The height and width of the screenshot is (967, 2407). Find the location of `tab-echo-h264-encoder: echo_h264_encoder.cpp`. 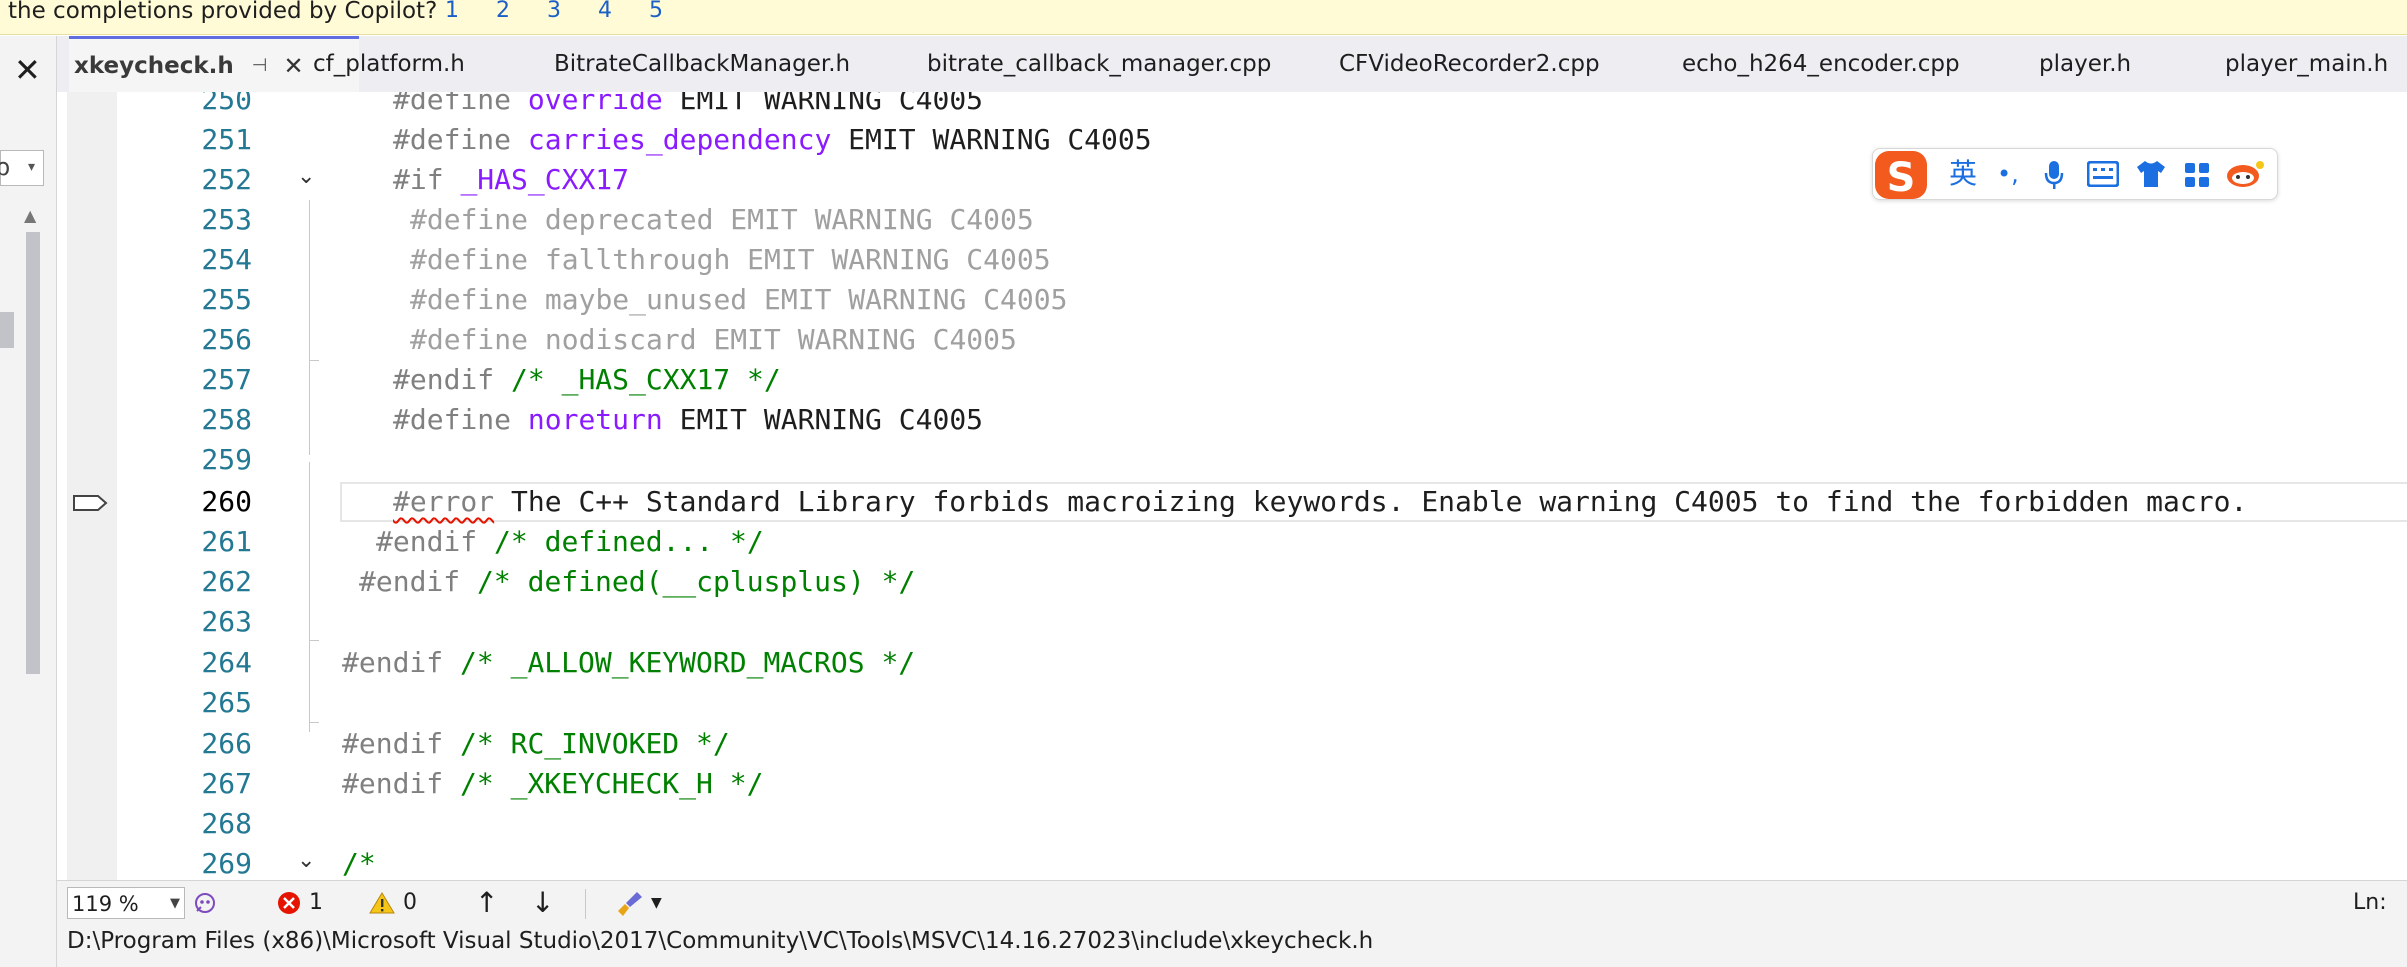

tab-echo-h264-encoder: echo_h264_encoder.cpp is located at coordinates (1821, 64).